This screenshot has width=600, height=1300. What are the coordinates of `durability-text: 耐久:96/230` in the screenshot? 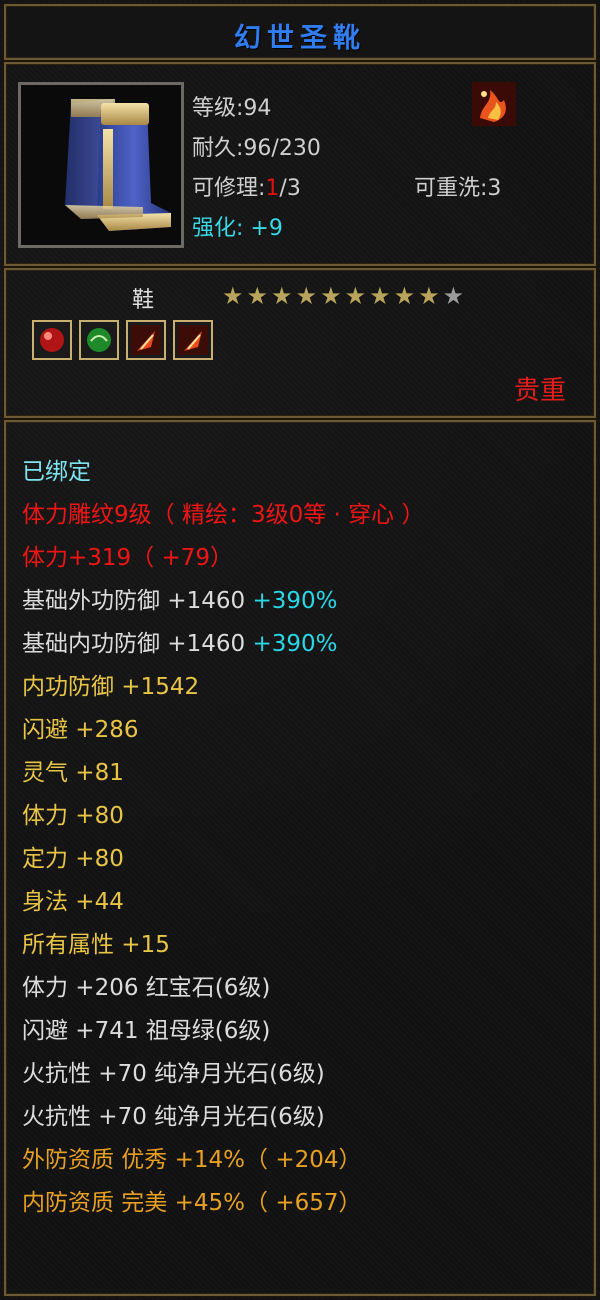 It's located at (256, 148).